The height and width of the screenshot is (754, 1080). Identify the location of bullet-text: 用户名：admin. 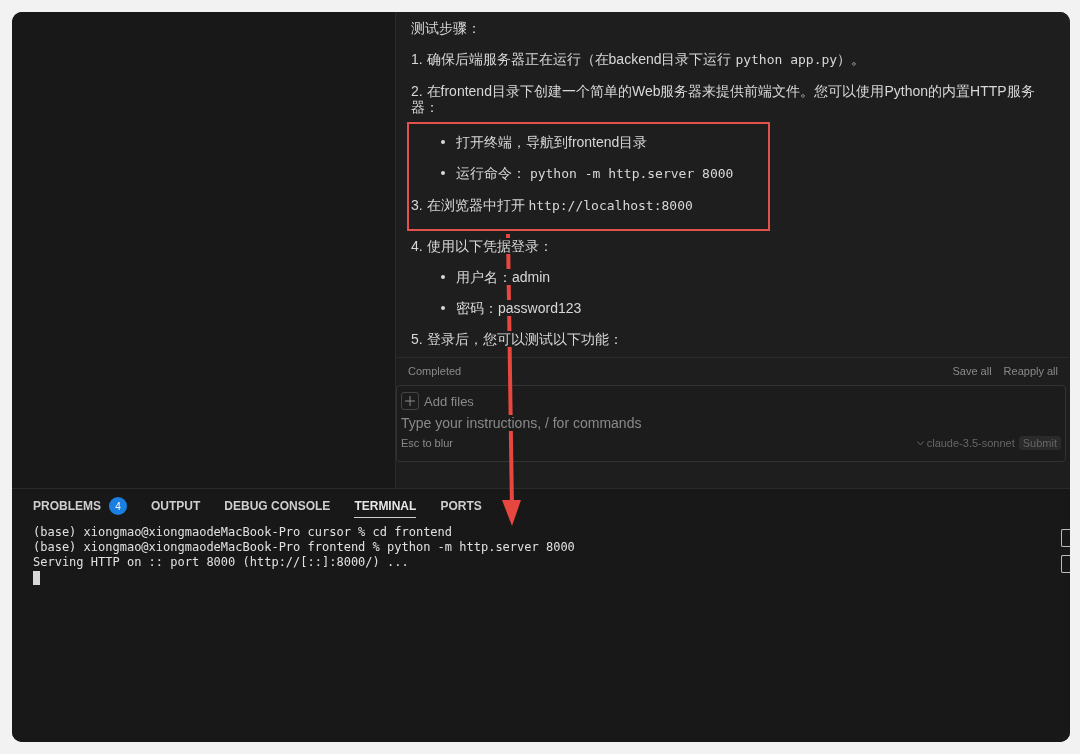
(503, 277).